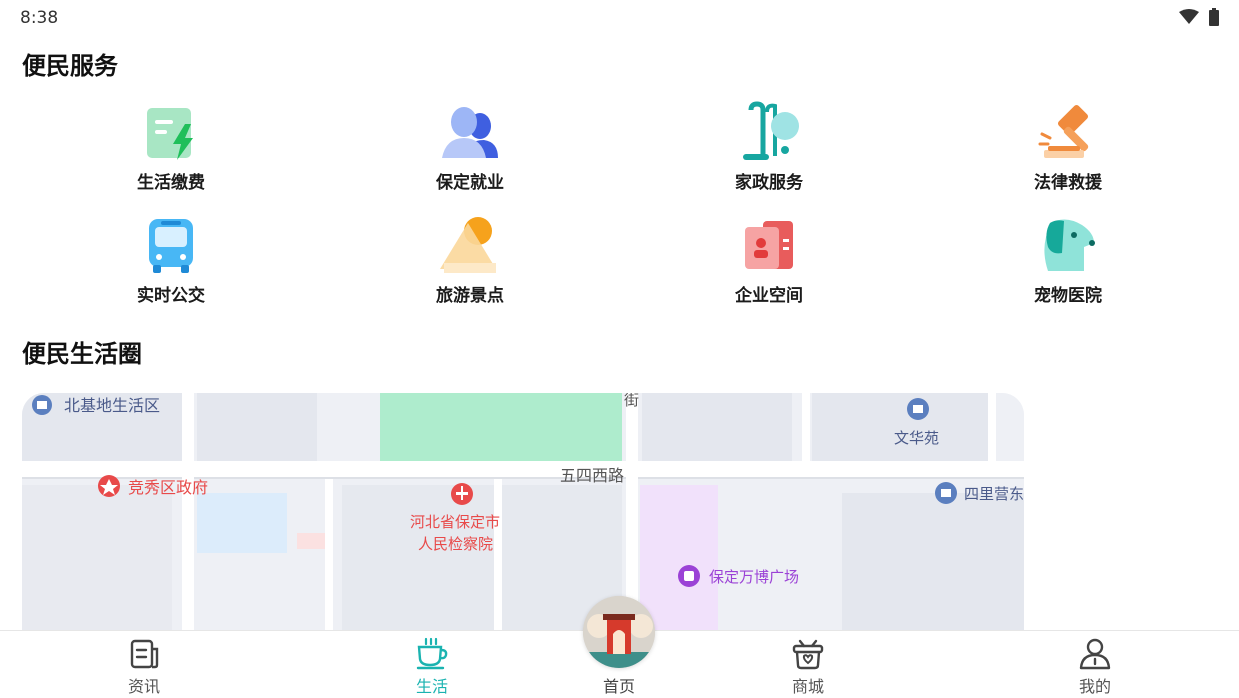  I want to click on shopping-basket-icon, so click(808, 654).